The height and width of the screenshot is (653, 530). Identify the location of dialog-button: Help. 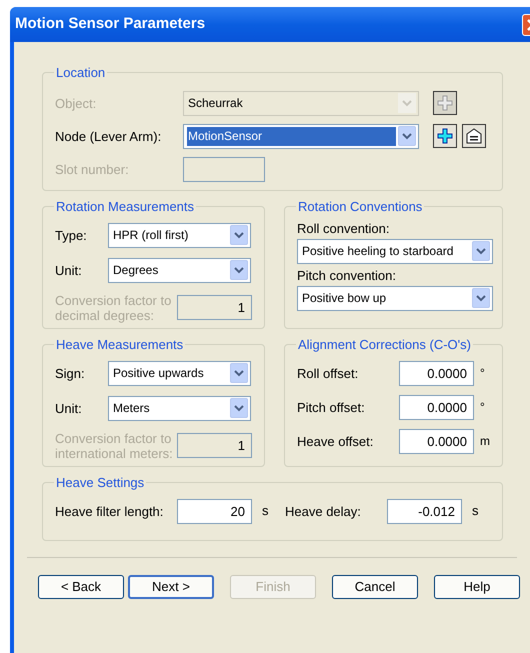
(477, 587).